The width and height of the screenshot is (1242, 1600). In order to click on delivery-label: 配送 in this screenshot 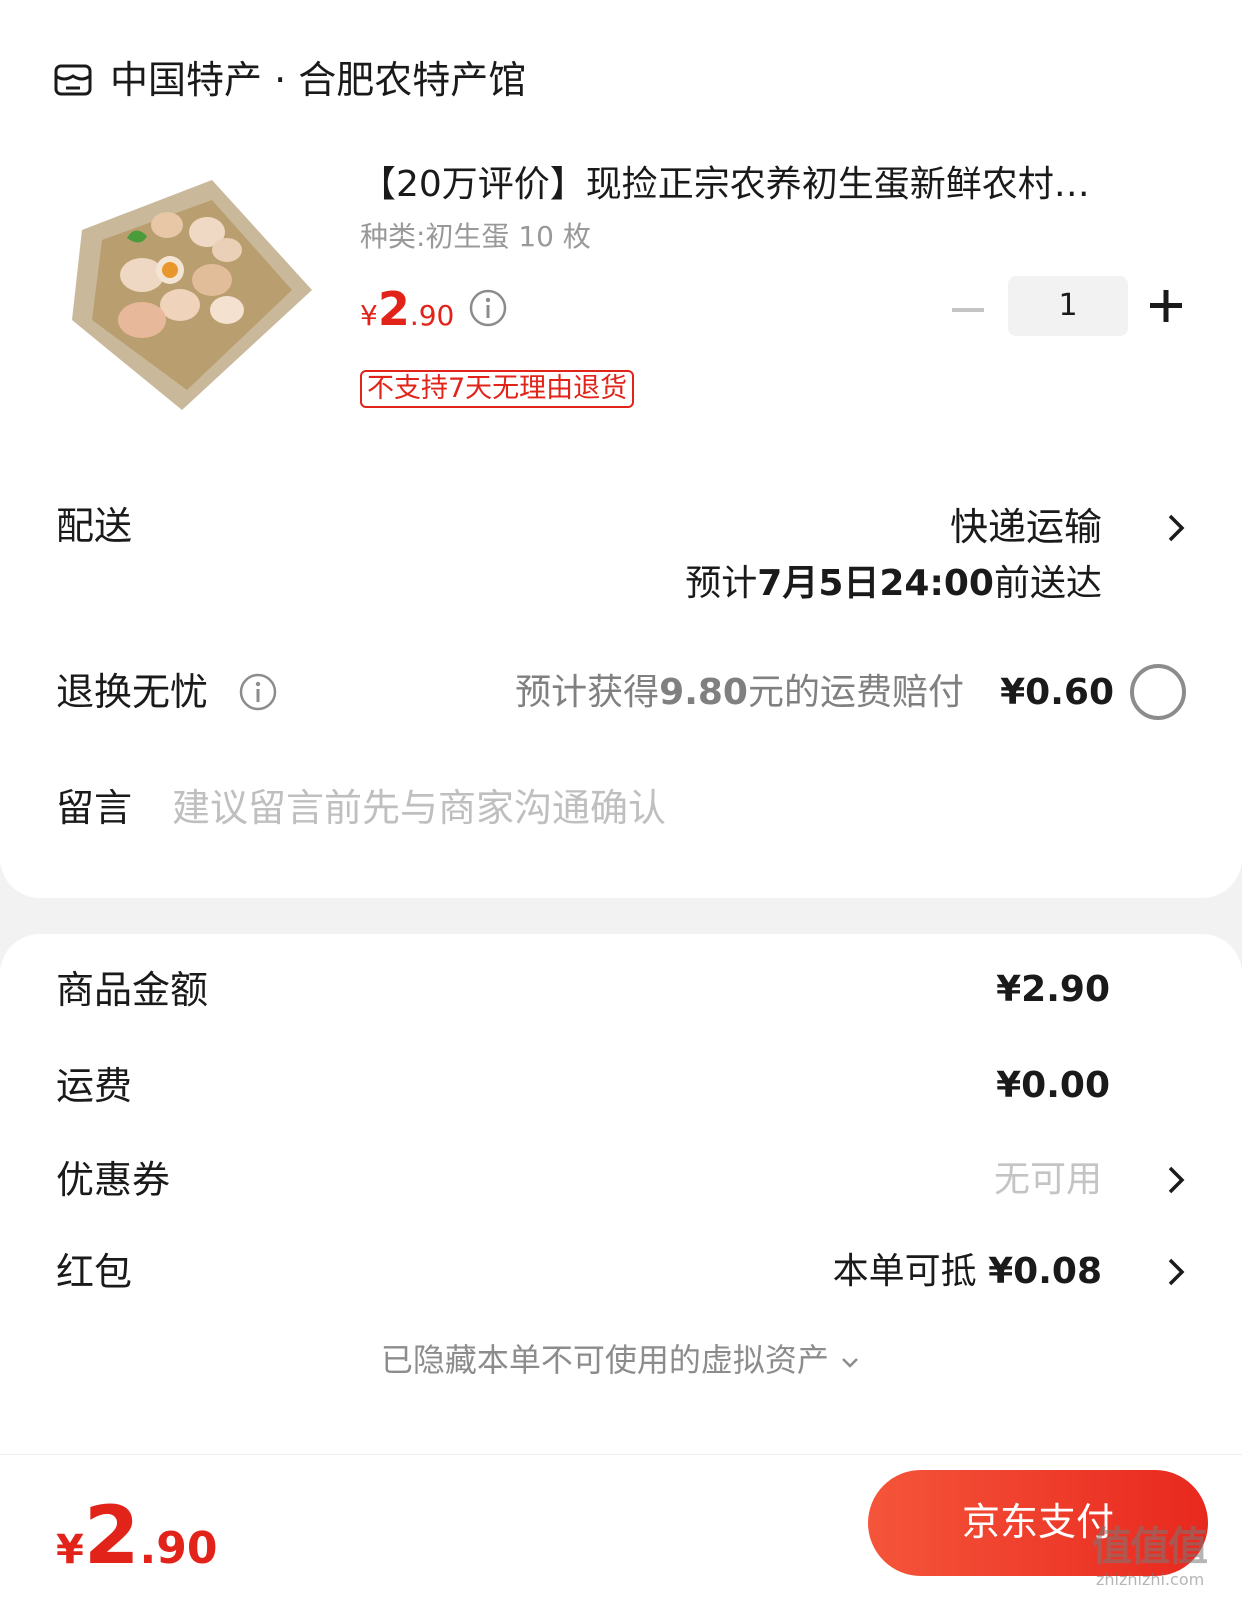, I will do `click(94, 526)`.